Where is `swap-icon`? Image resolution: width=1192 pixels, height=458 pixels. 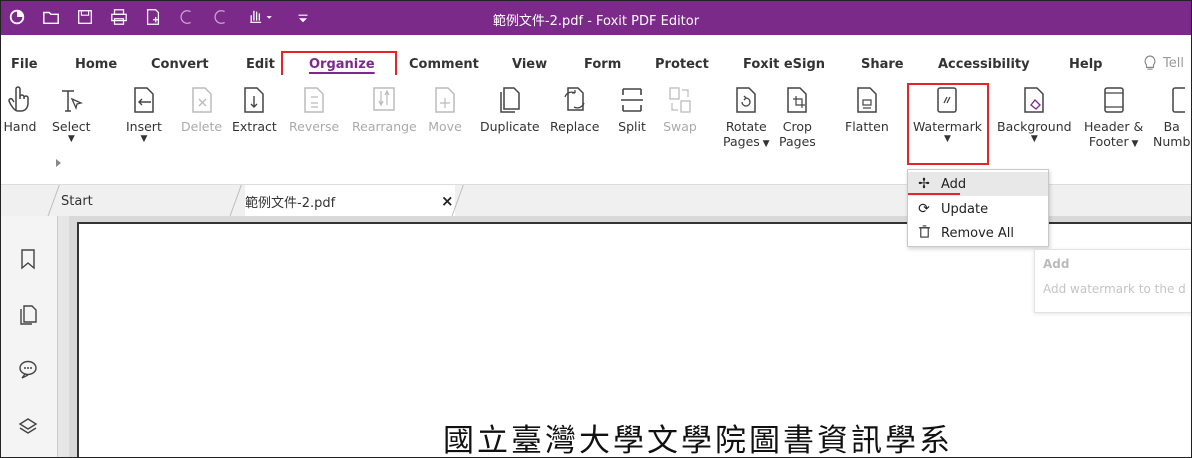 swap-icon is located at coordinates (680, 100).